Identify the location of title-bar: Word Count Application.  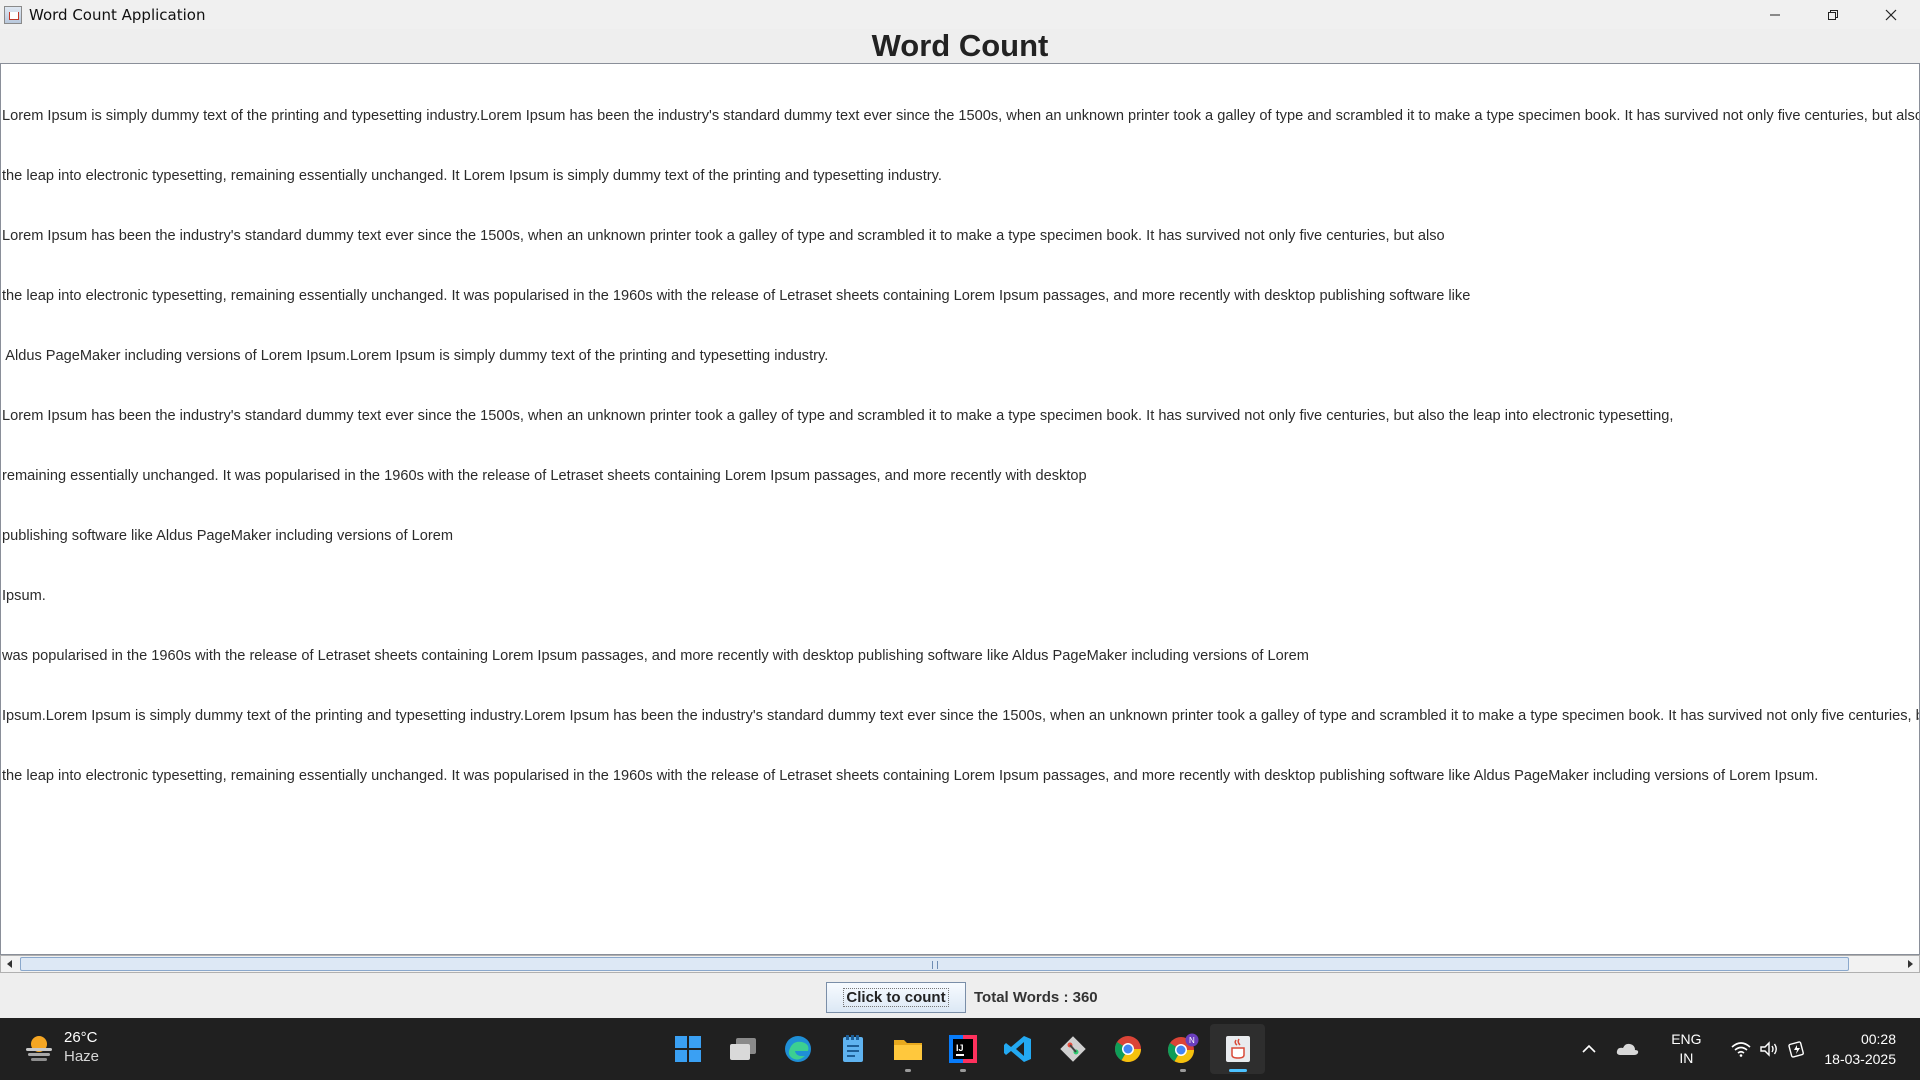
(960, 14).